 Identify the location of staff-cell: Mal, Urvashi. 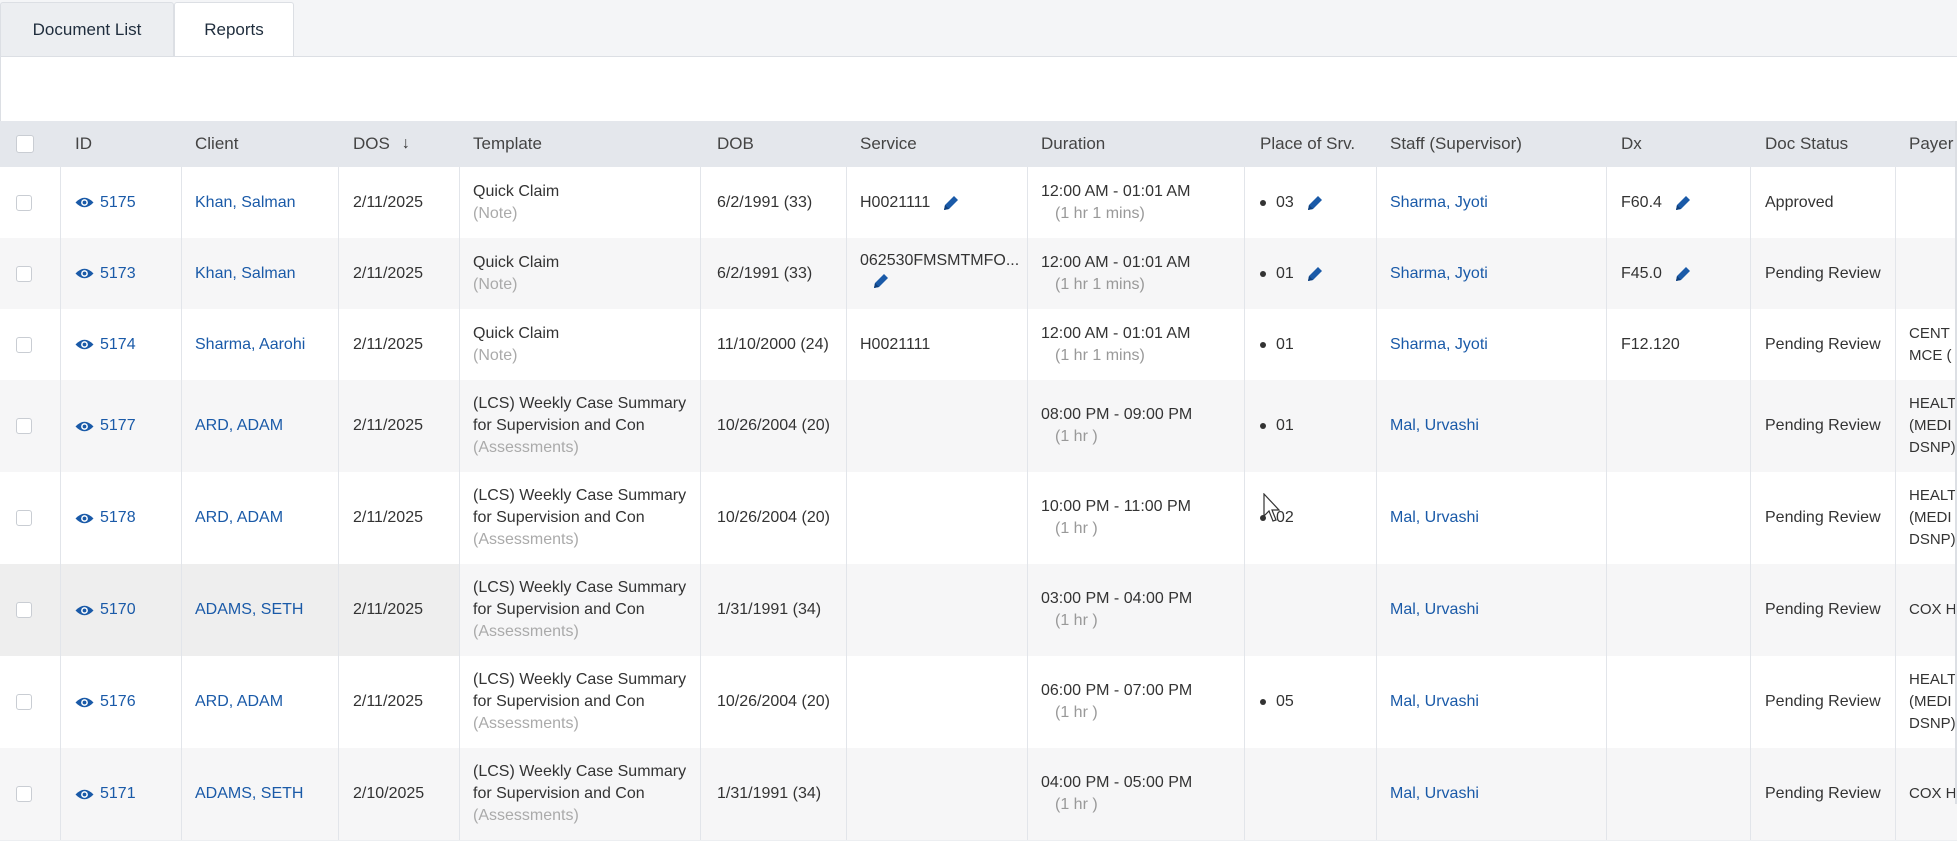
(1492, 794).